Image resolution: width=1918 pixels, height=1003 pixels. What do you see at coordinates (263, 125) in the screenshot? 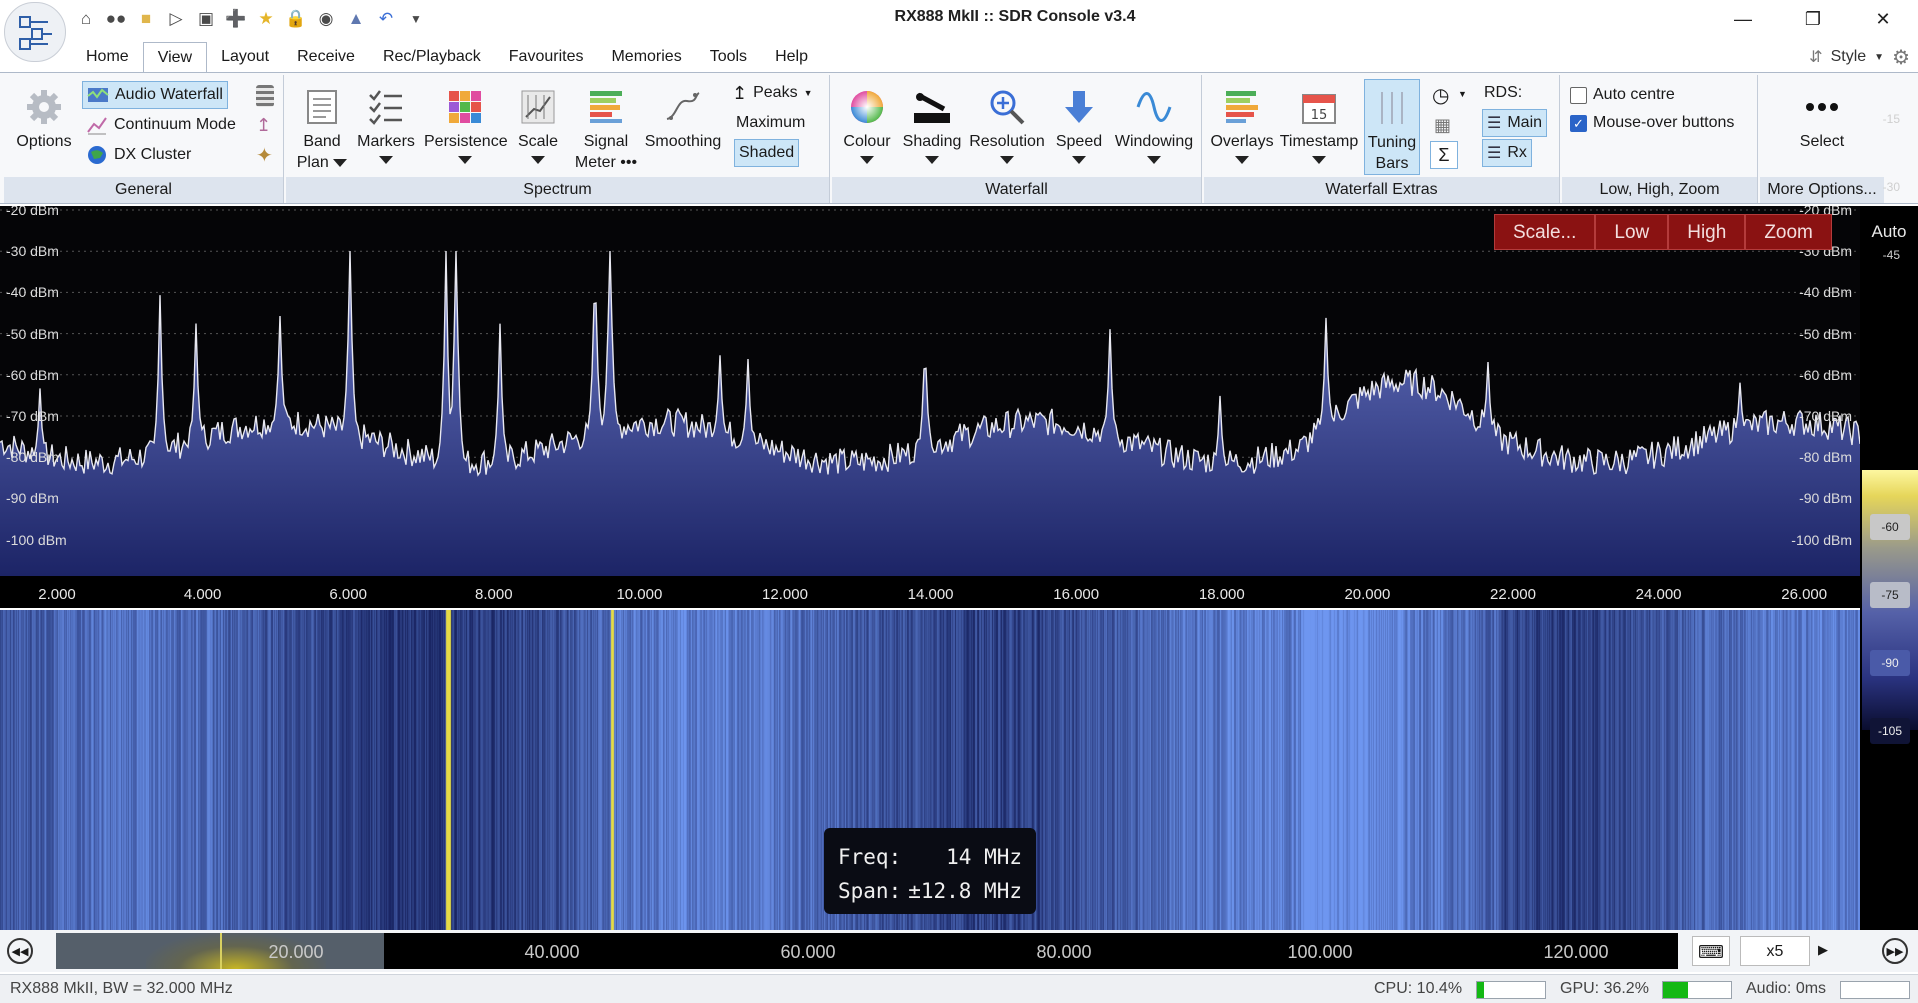
I see `line-chart-icon: ↥` at bounding box center [263, 125].